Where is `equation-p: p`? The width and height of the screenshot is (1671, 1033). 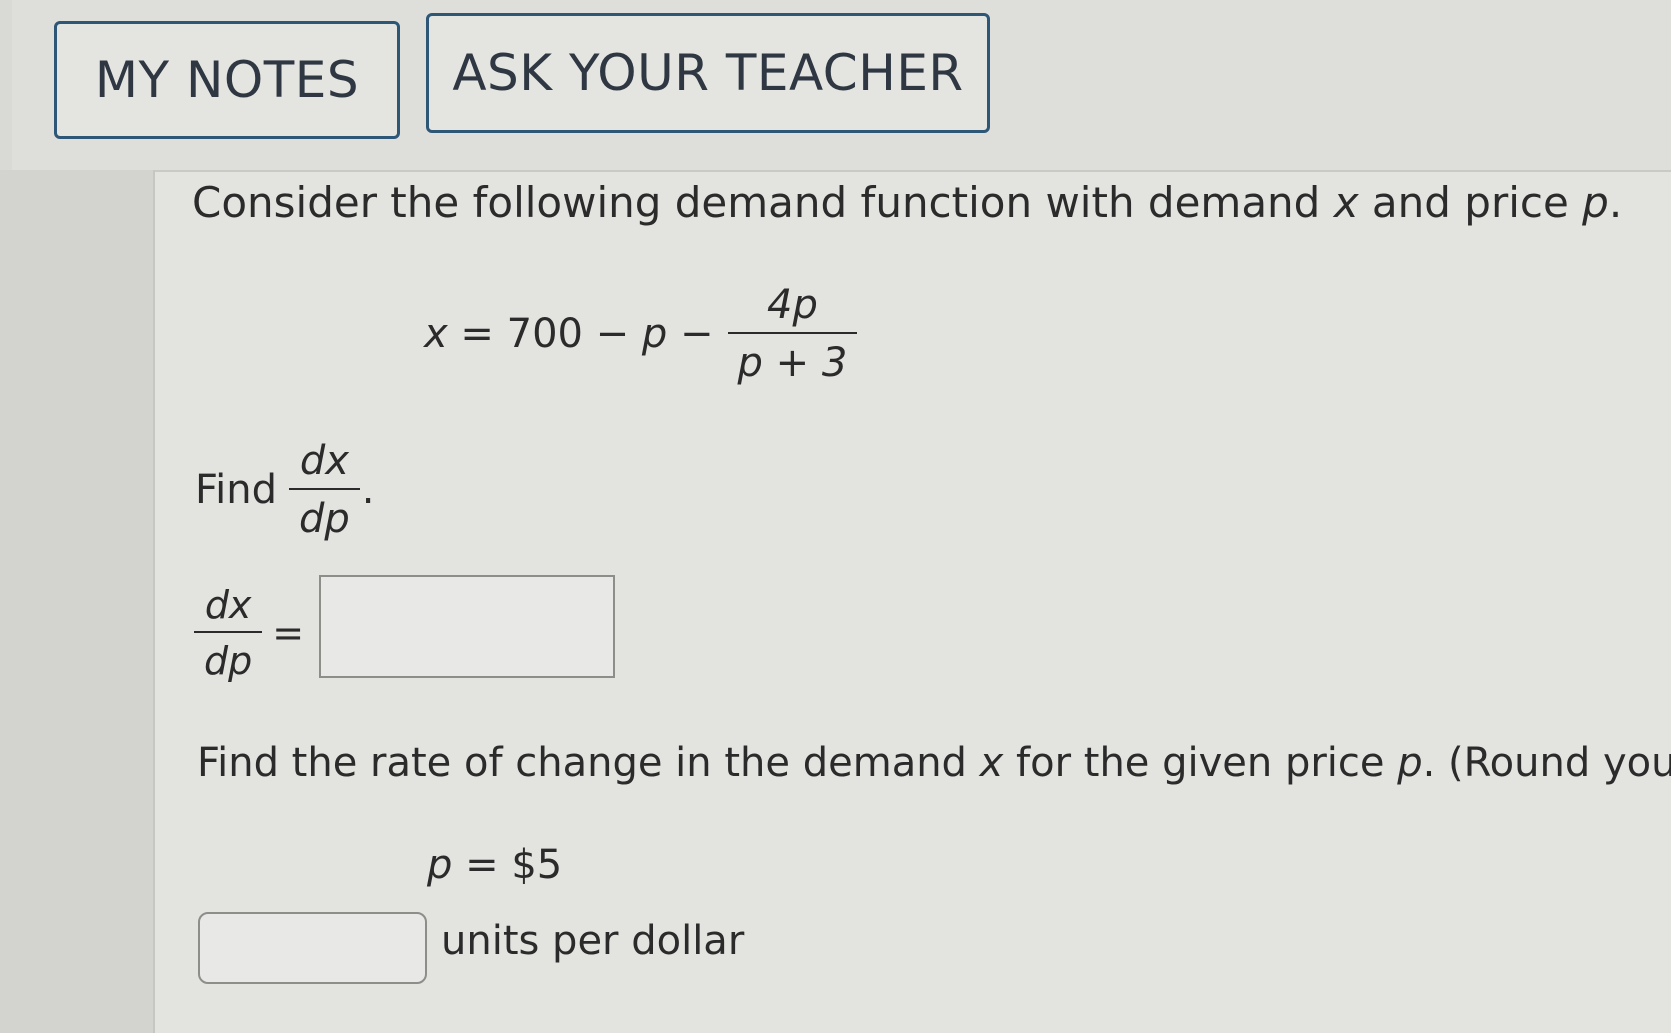 equation-p: p is located at coordinates (654, 334).